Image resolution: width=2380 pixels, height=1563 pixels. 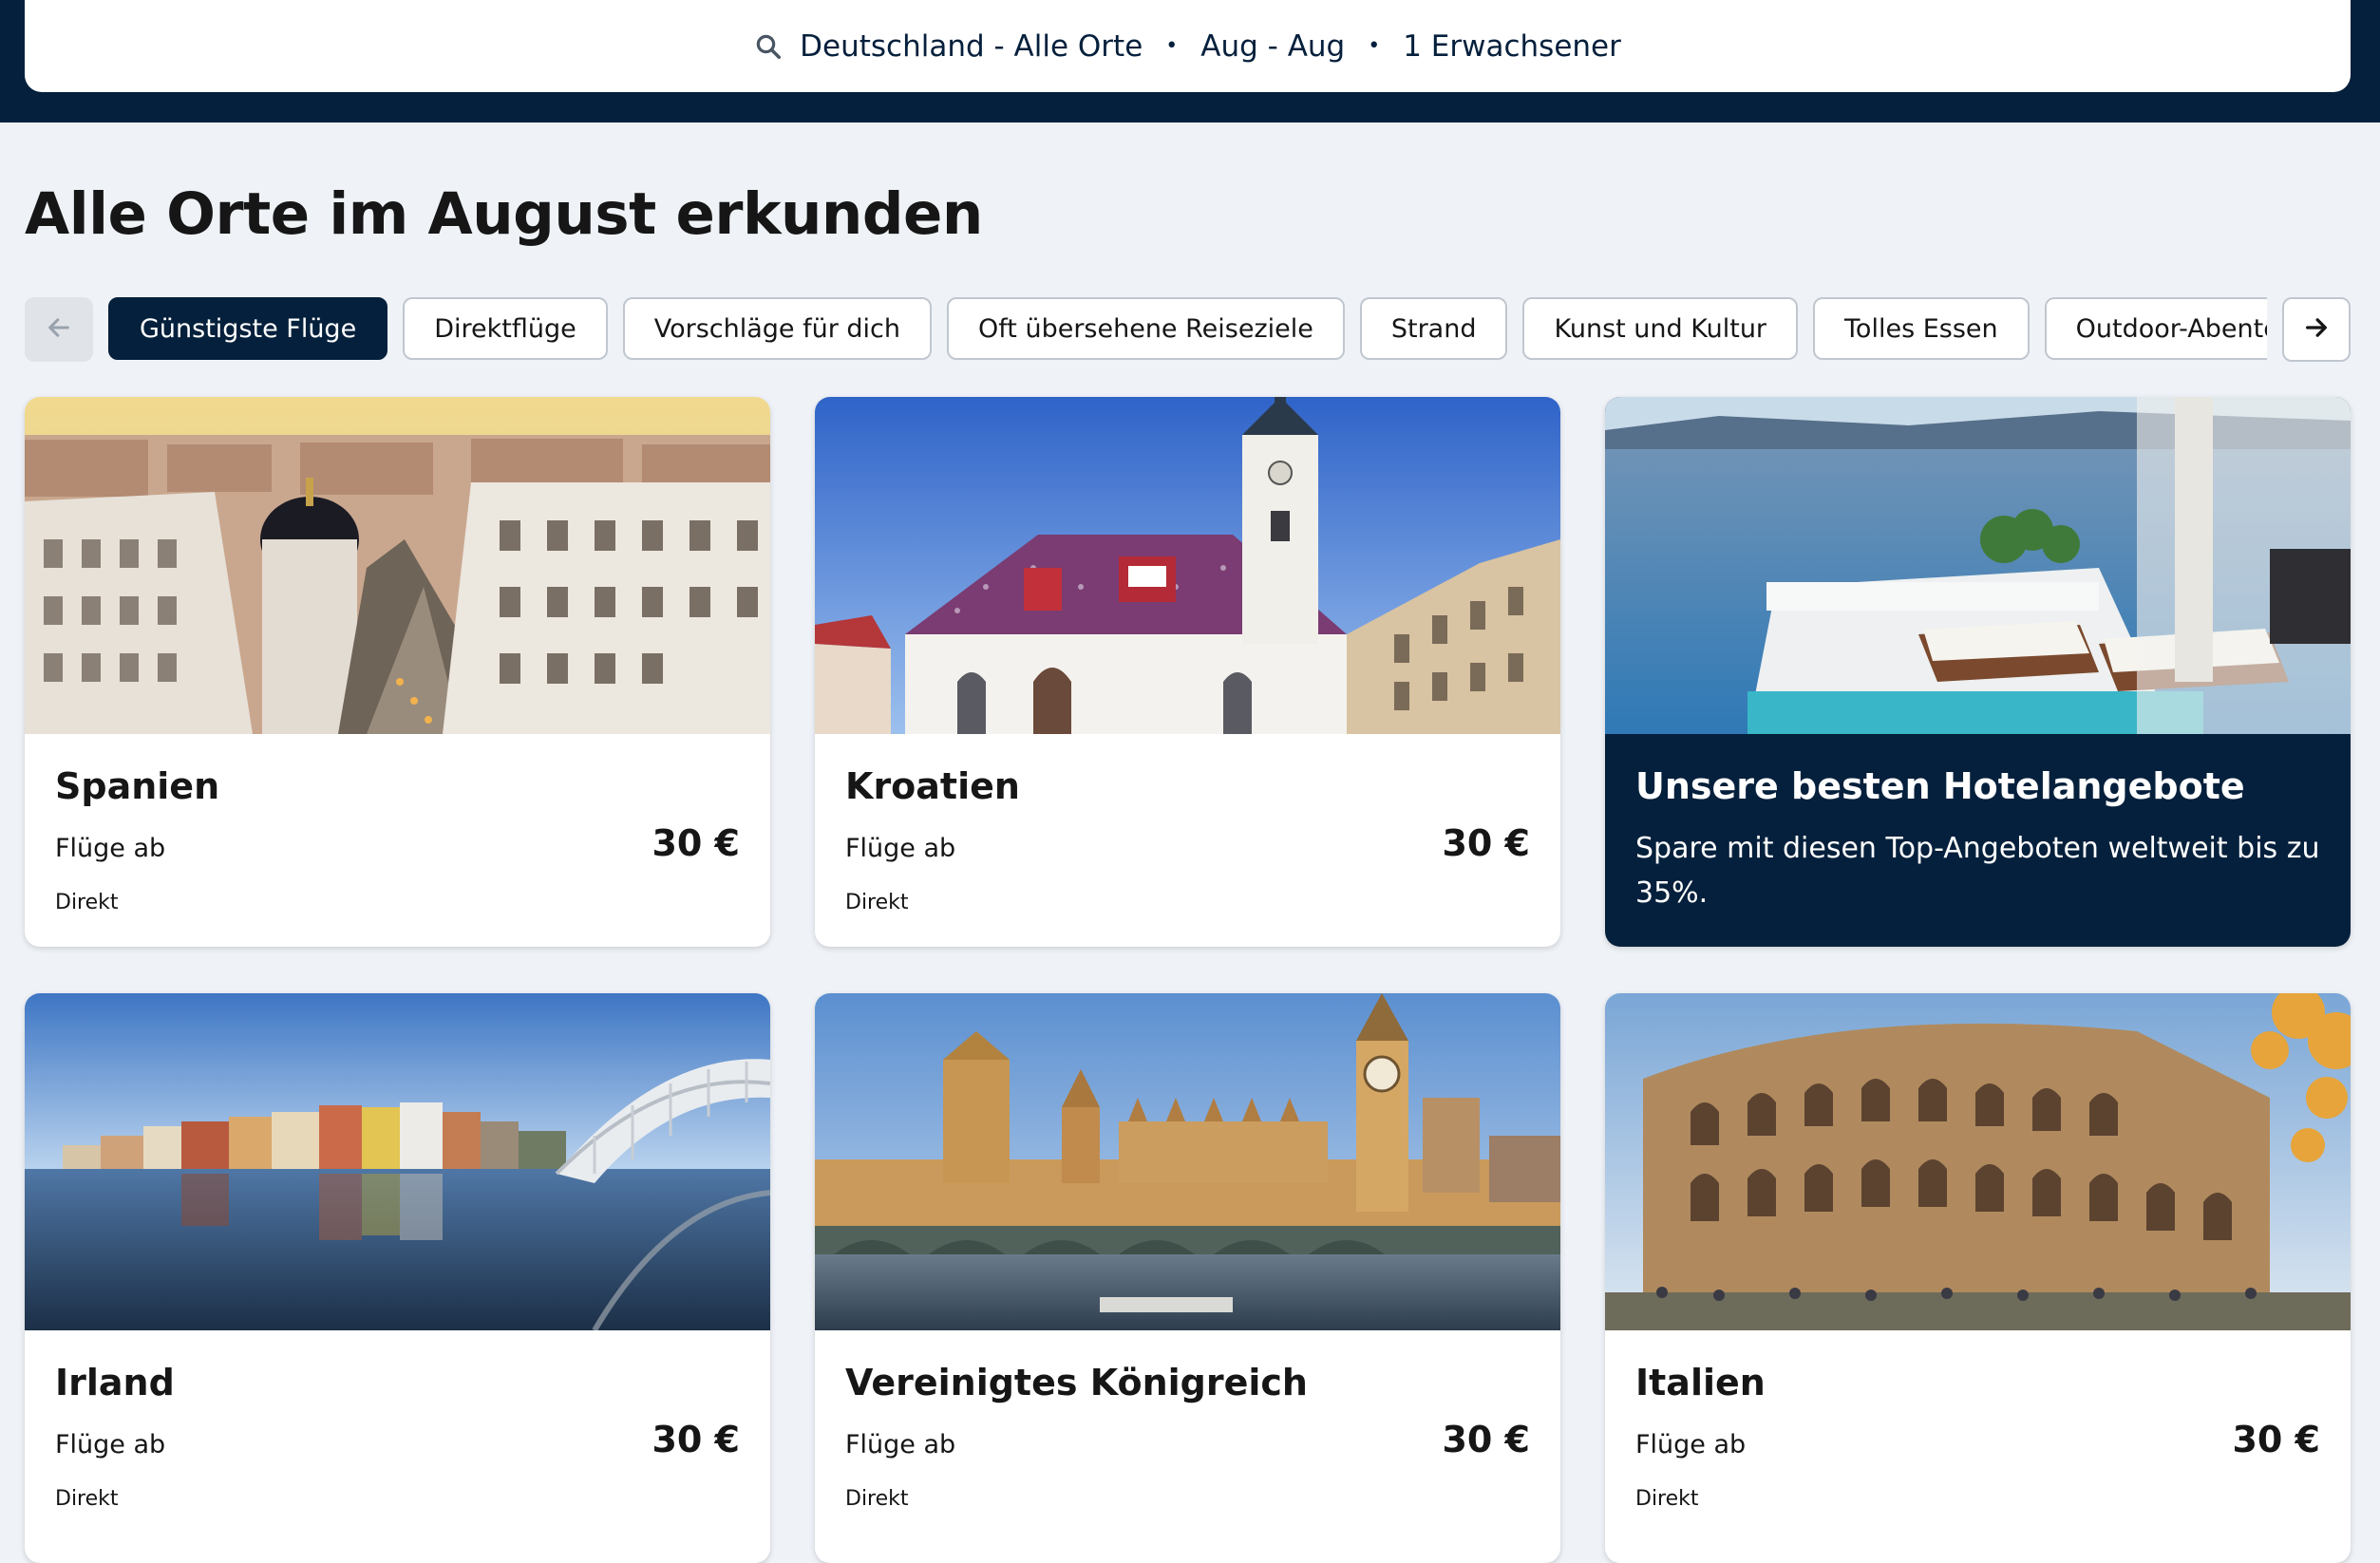 I want to click on chip-cheapest-flights: Günstigste Flüge, so click(x=248, y=328).